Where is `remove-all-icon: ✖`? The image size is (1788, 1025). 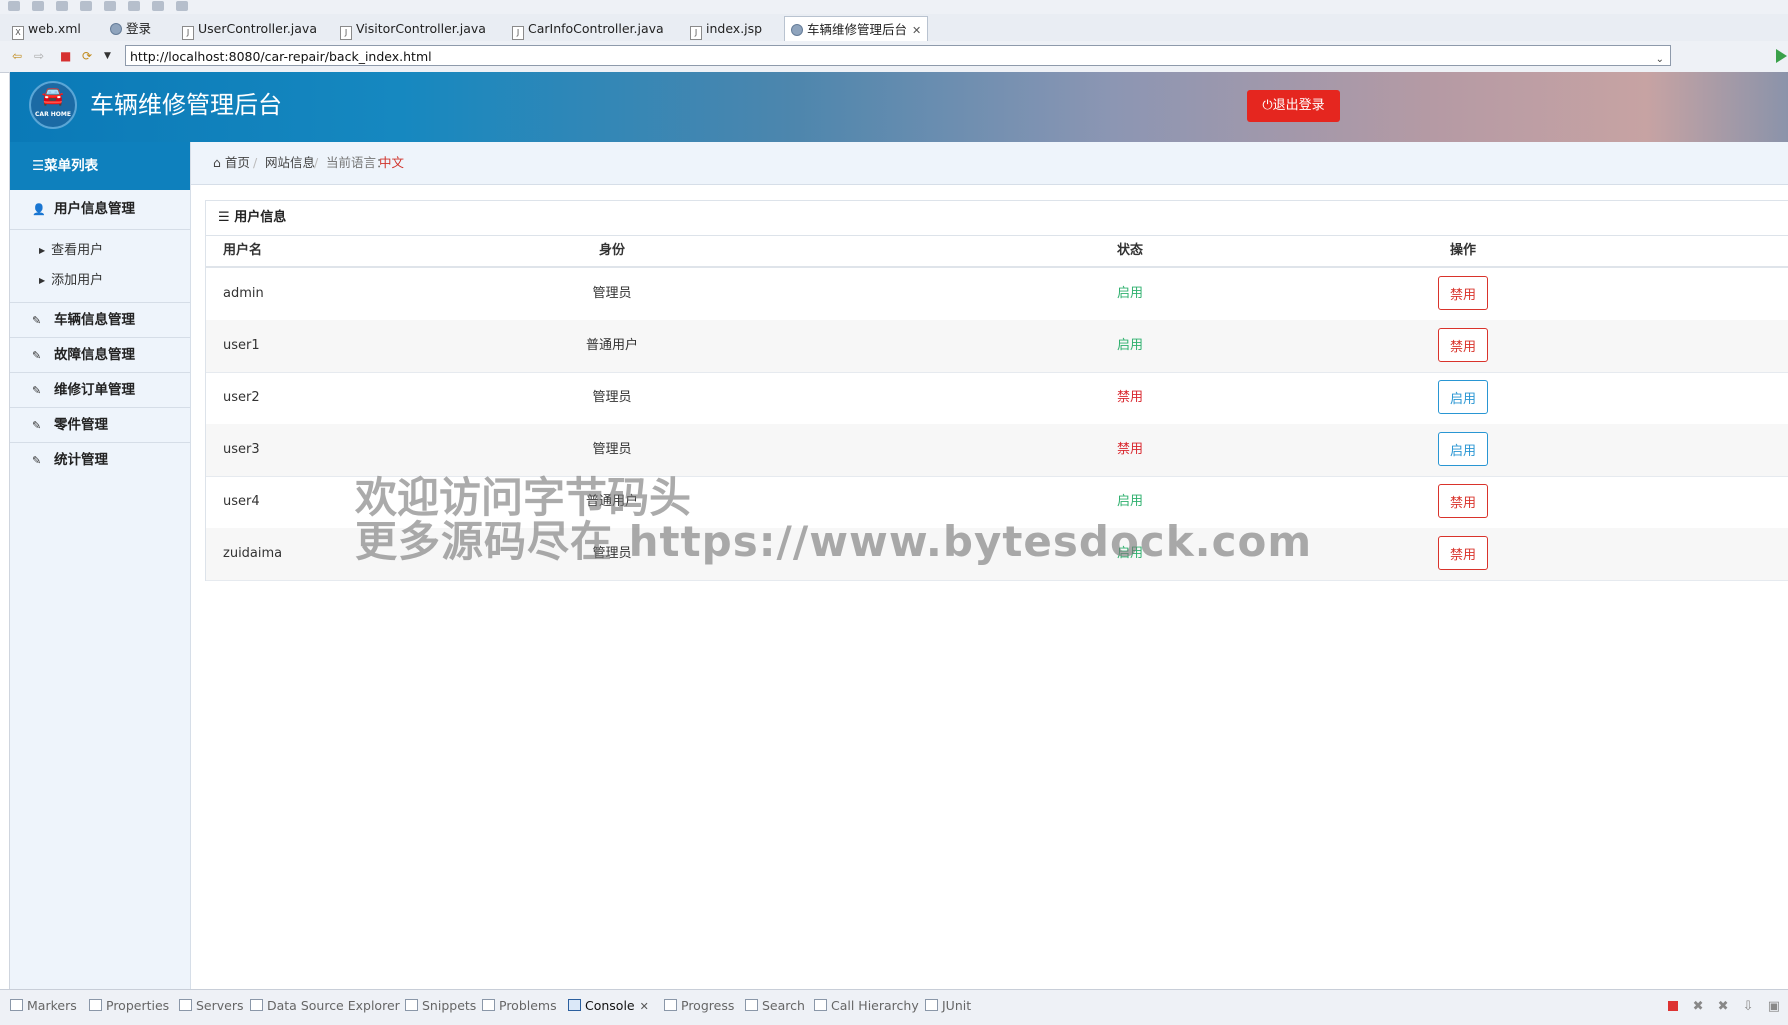
remove-all-icon: ✖ is located at coordinates (1723, 1006).